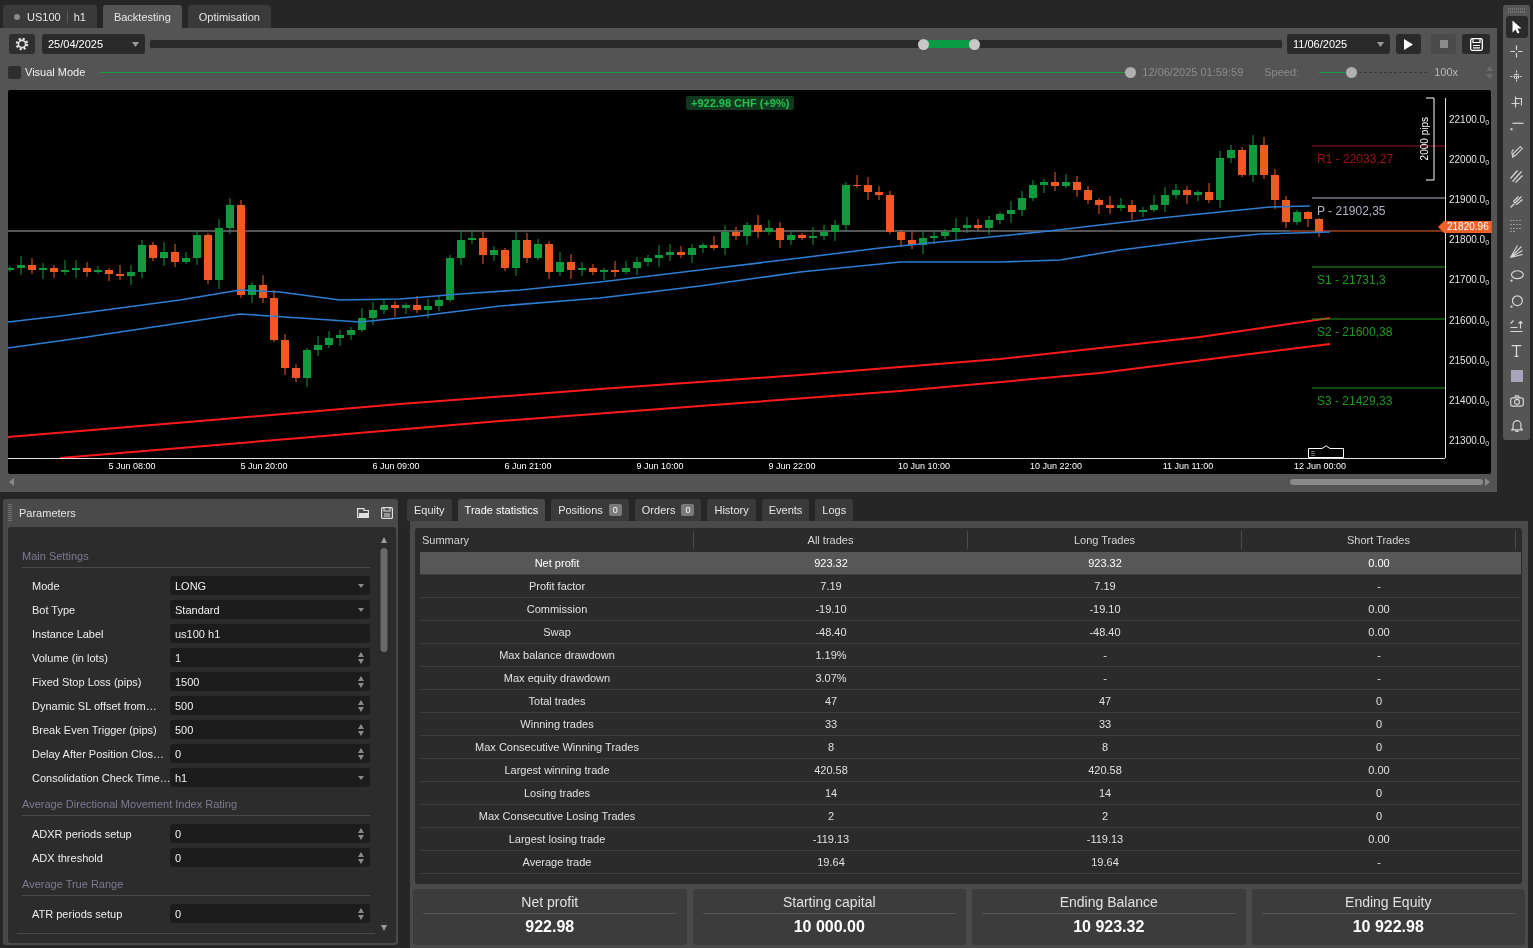 The width and height of the screenshot is (1533, 948). What do you see at coordinates (716, 44) in the screenshot?
I see `date-range-slider` at bounding box center [716, 44].